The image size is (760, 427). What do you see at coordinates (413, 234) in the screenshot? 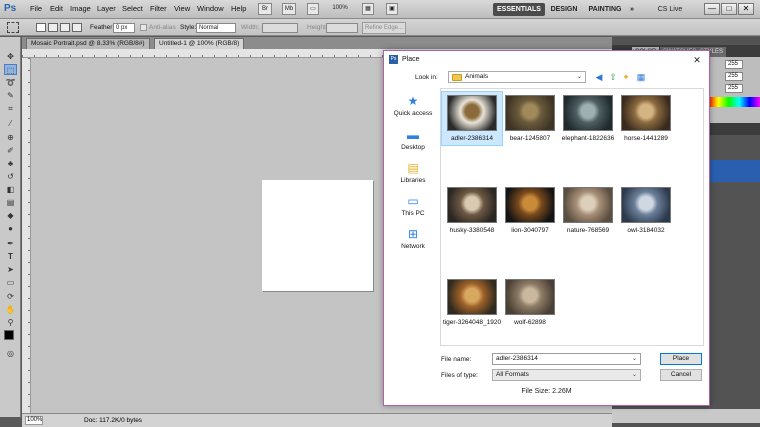
I see `network-icon: ⊞` at bounding box center [413, 234].